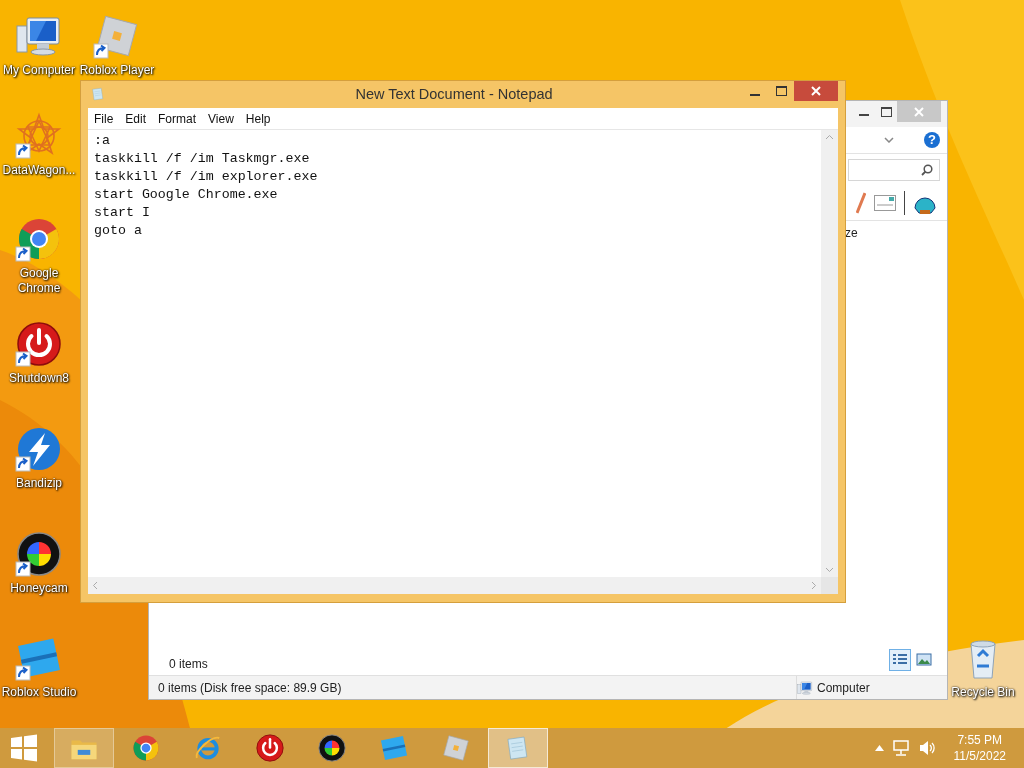  I want to click on help-icon: ?, so click(932, 140).